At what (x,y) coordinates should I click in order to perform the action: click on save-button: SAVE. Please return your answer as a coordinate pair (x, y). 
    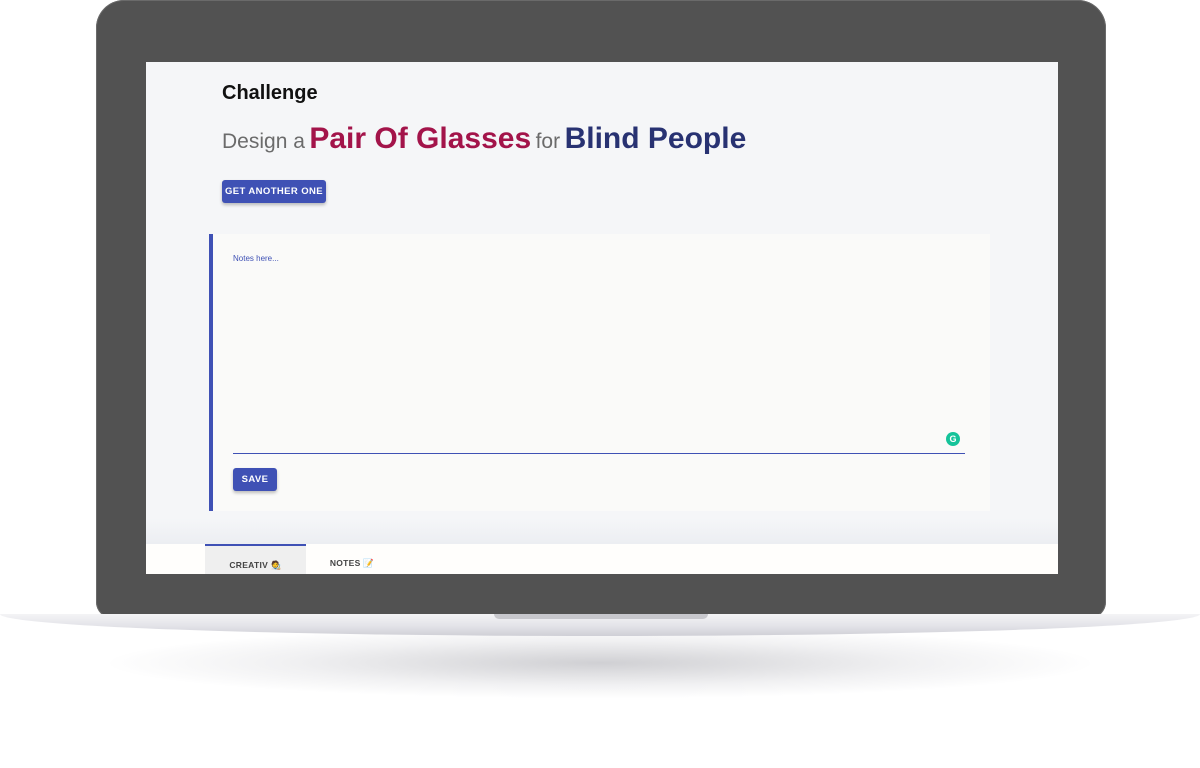
    Looking at the image, I should click on (255, 479).